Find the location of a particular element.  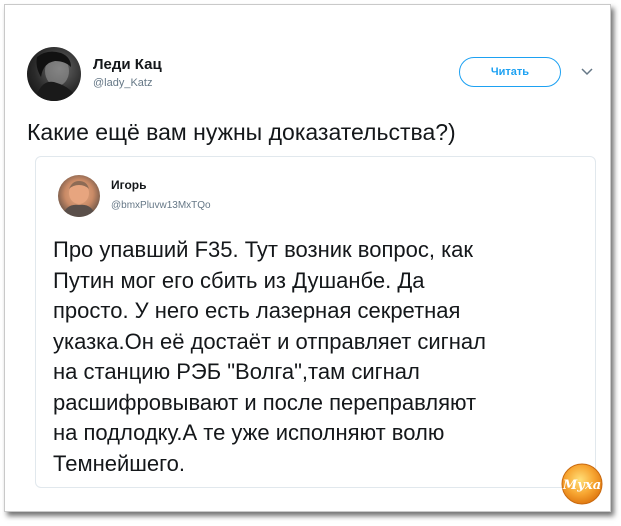

quoted-author-avatar is located at coordinates (79, 196).